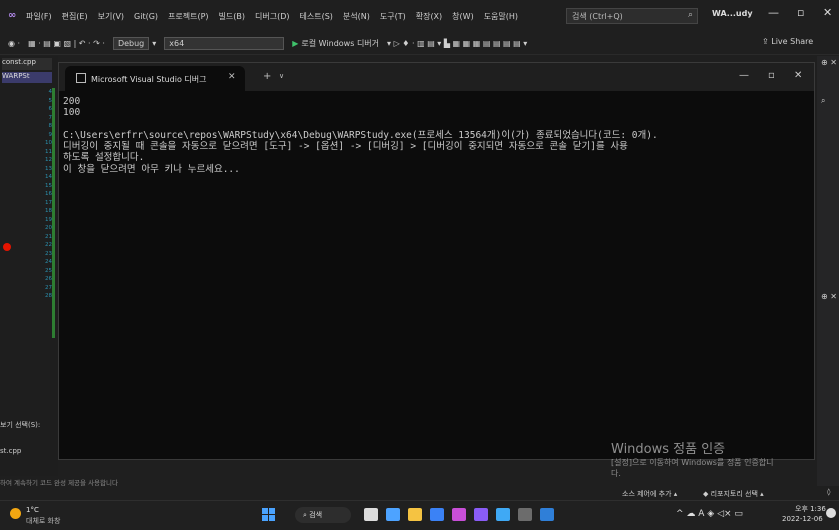 The height and width of the screenshot is (530, 839). What do you see at coordinates (232, 16) in the screenshot?
I see `menu-item-5: 빌드(B)` at bounding box center [232, 16].